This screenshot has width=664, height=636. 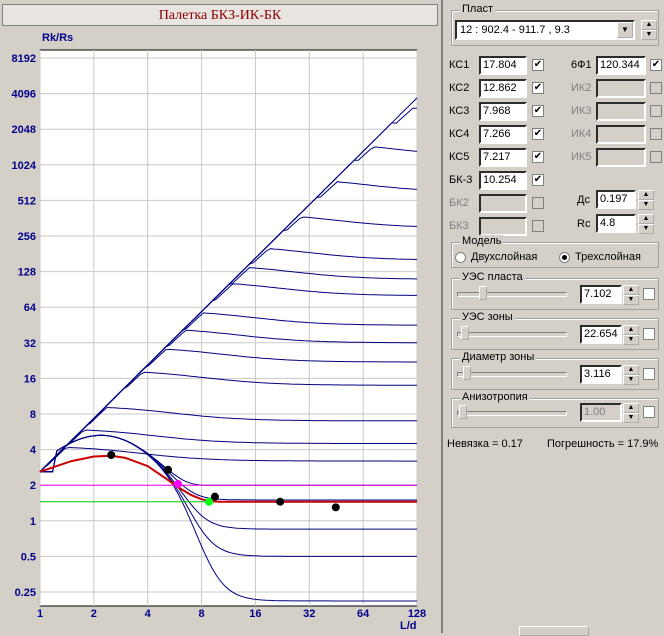 I want to click on param-label: КС2, so click(x=459, y=88).